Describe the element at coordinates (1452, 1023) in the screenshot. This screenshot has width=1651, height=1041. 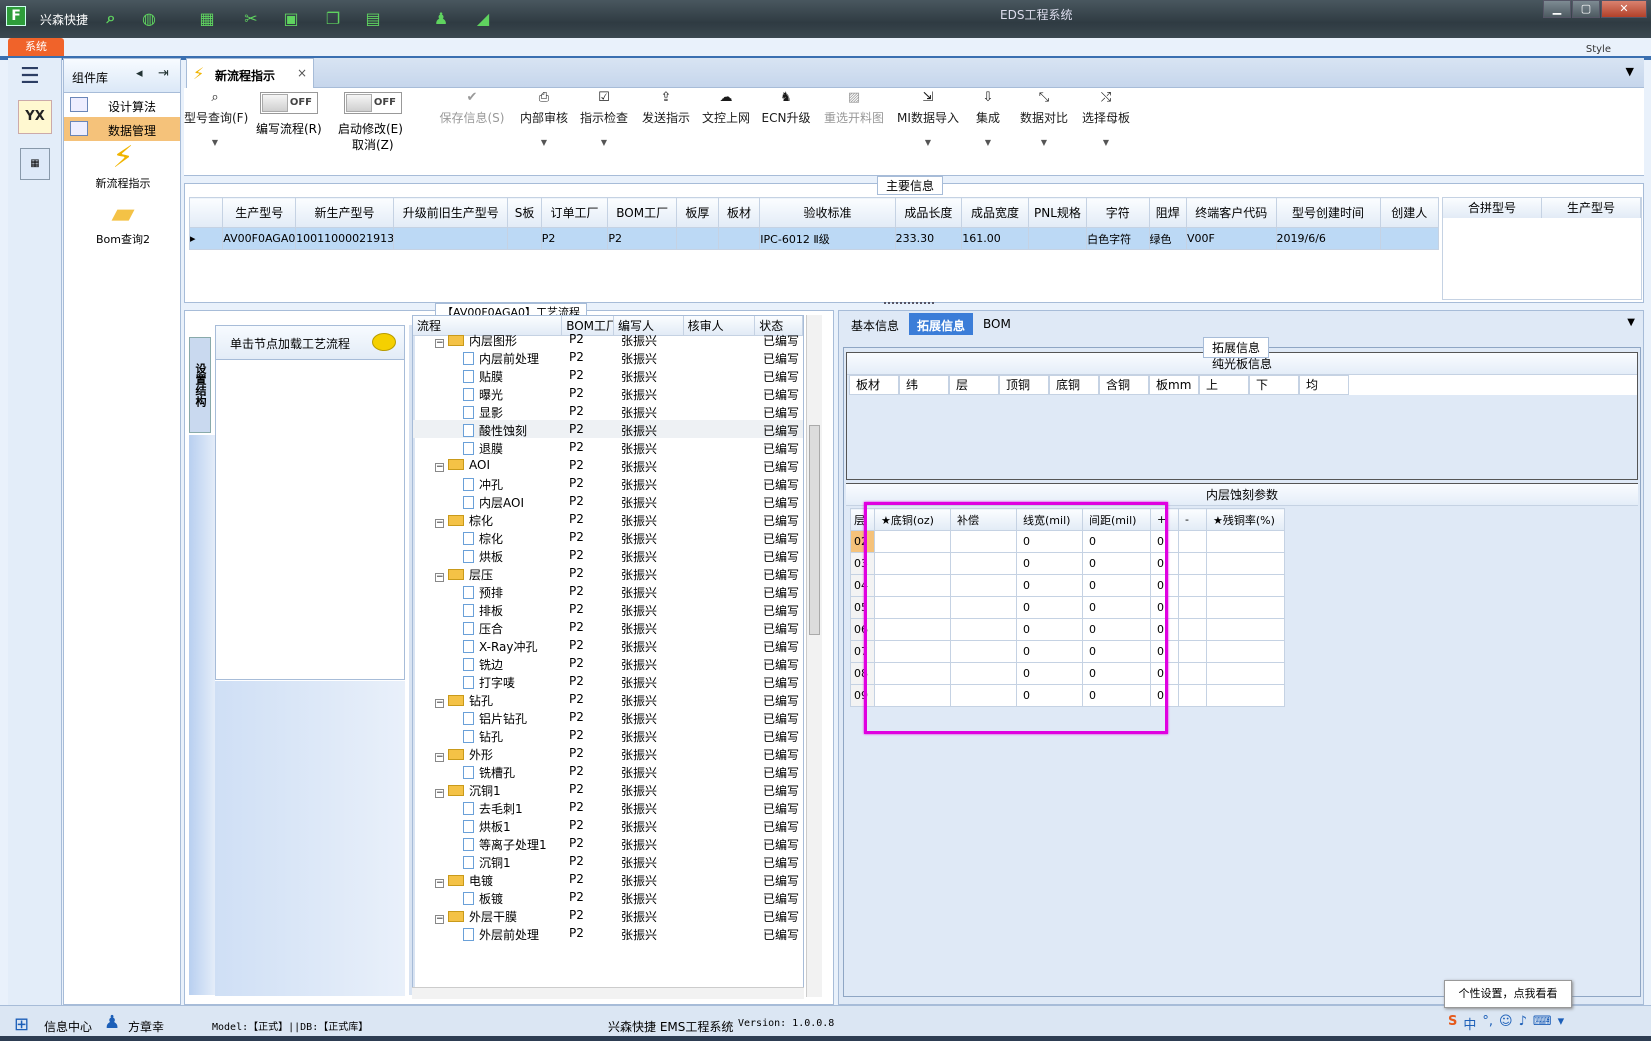
I see `sogou-icon: S` at that location.